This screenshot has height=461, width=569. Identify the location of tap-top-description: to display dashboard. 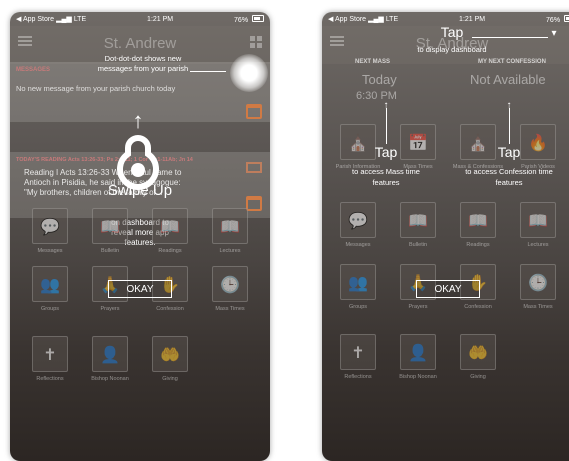
(452, 49).